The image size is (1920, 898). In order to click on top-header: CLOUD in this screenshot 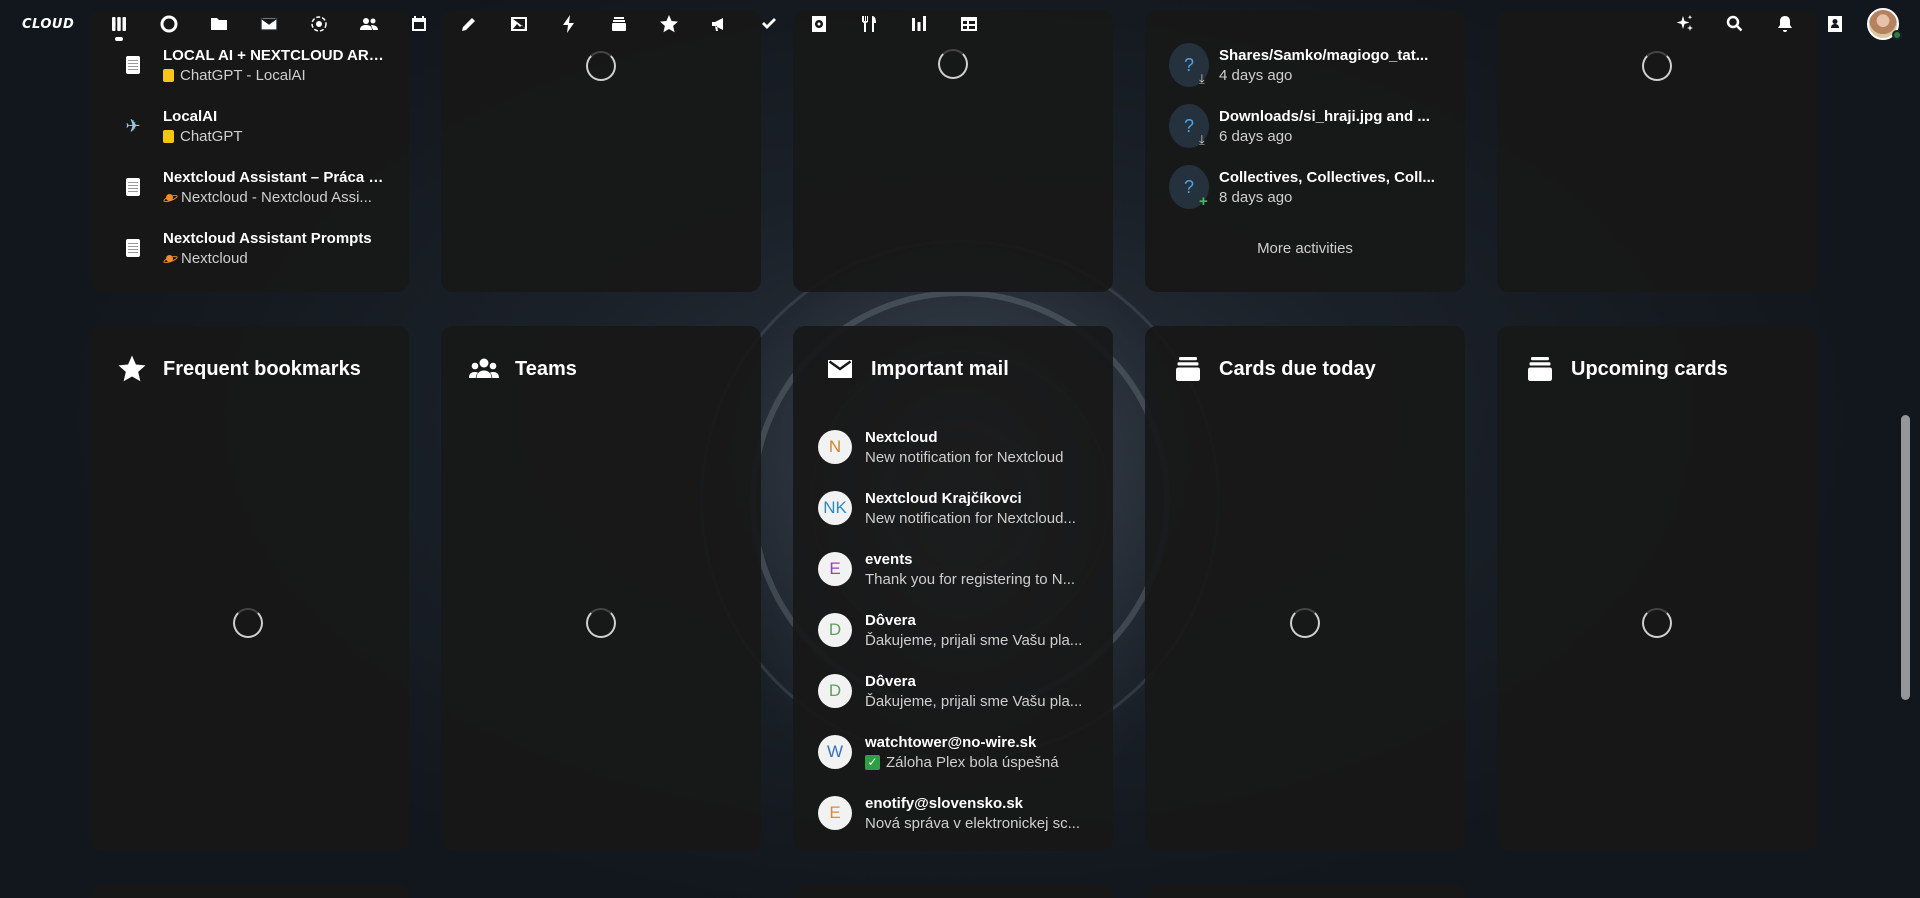, I will do `click(960, 24)`.